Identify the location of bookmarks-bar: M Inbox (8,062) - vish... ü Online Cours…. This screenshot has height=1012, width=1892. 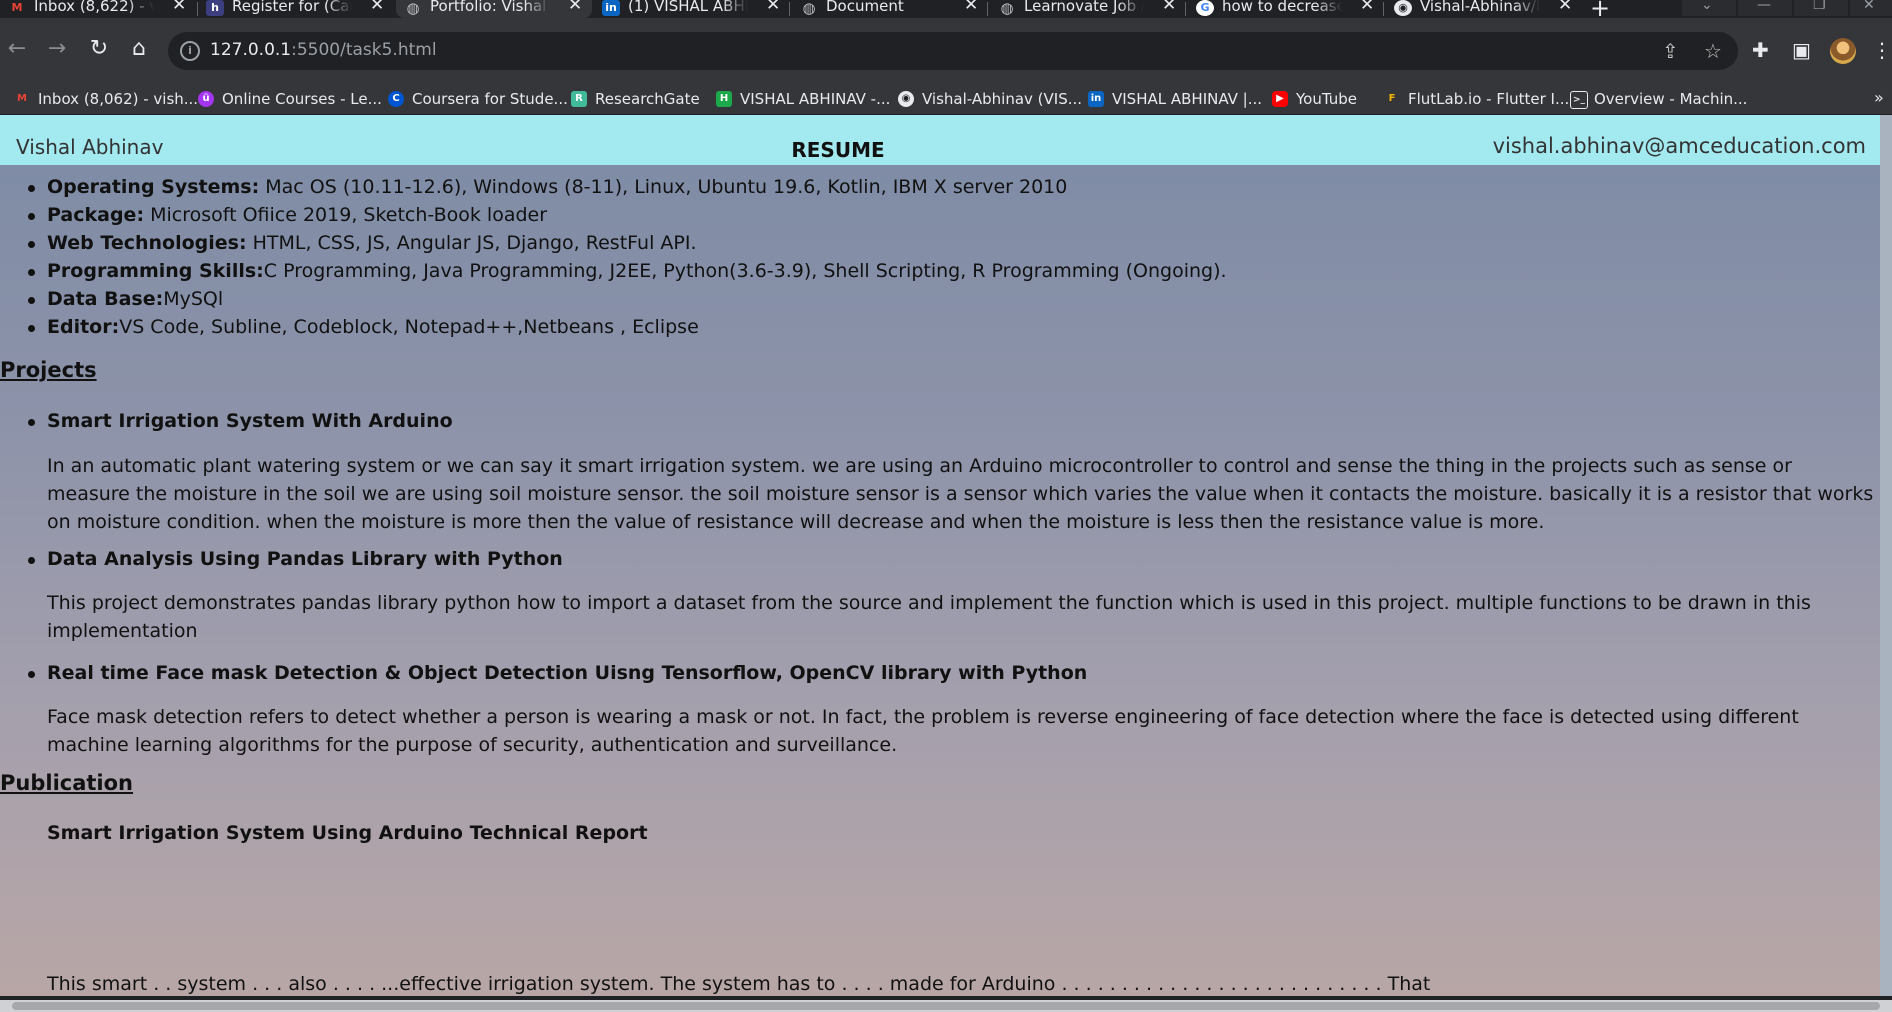
(946, 99).